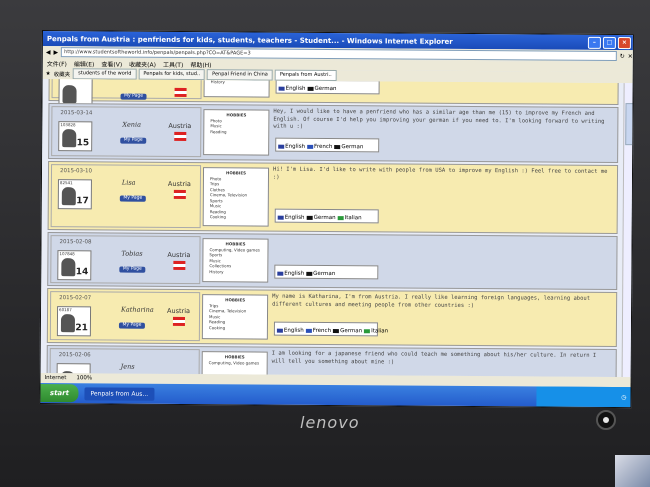 The image size is (650, 487). What do you see at coordinates (333, 93) in the screenshot?
I see `penpal-row: My Page MusicReadingHistory English German` at bounding box center [333, 93].